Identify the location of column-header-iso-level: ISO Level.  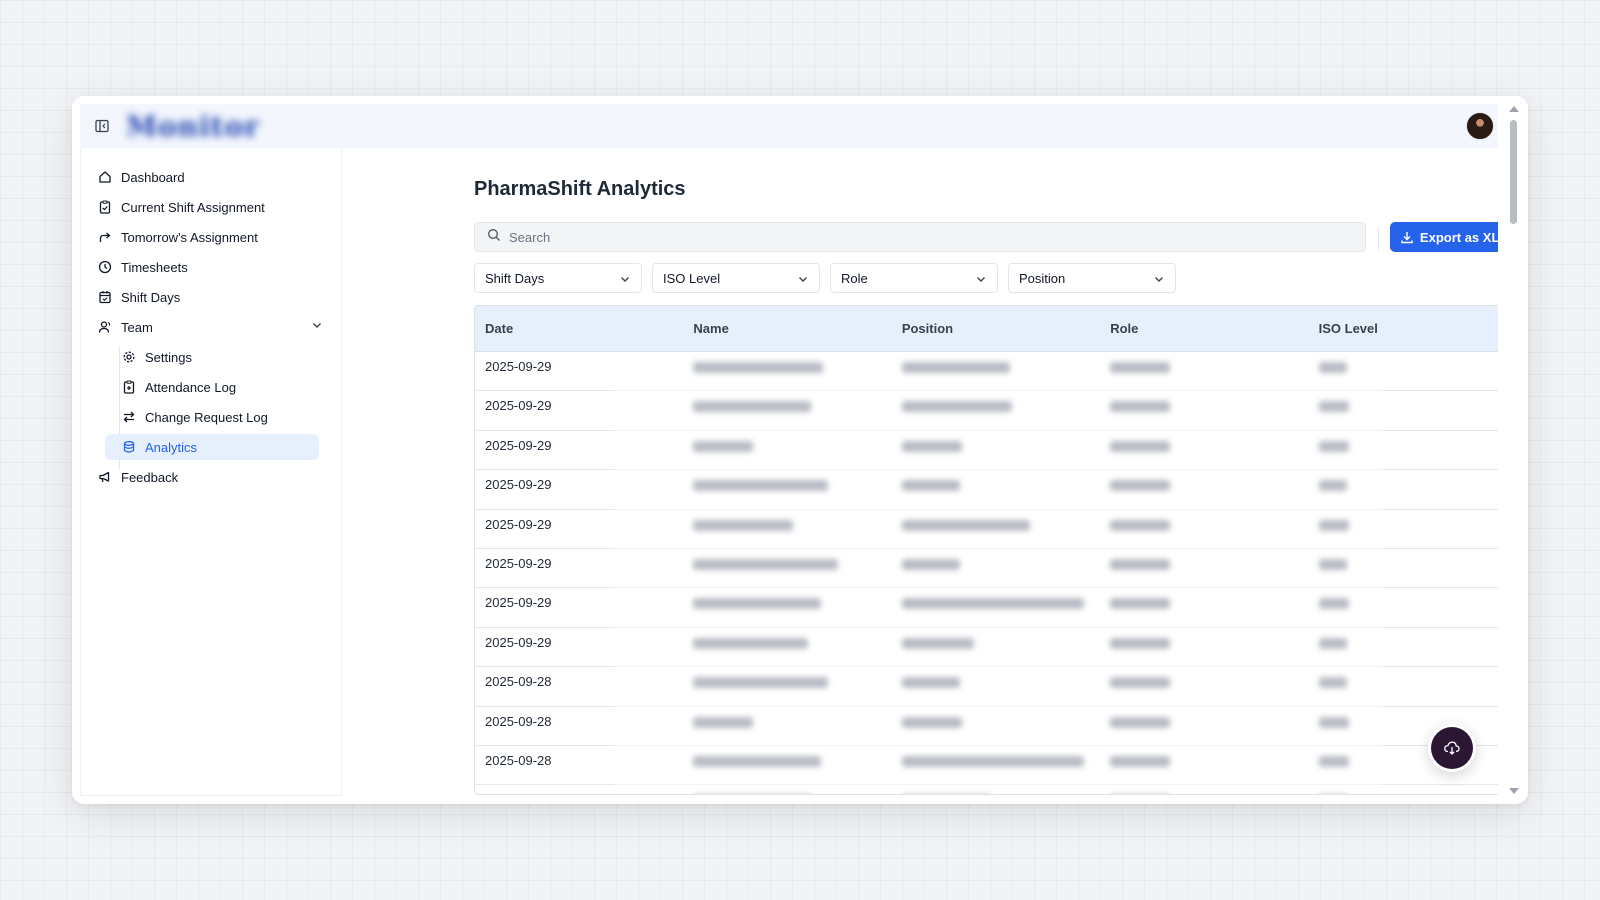
(1403, 328).